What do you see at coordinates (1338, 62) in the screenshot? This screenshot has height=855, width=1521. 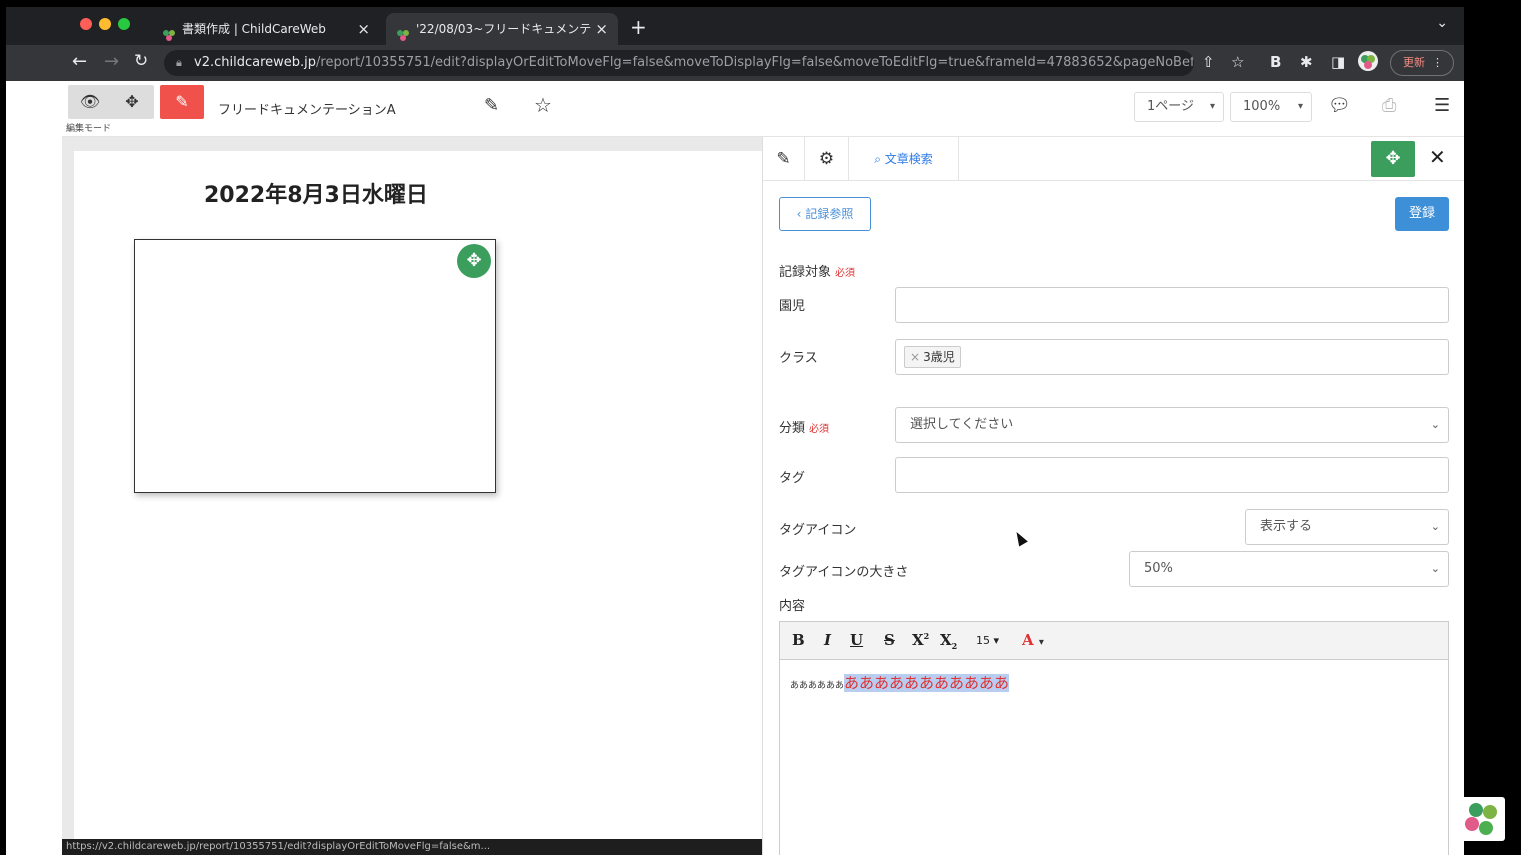 I see `side-panel-icon: ◨` at bounding box center [1338, 62].